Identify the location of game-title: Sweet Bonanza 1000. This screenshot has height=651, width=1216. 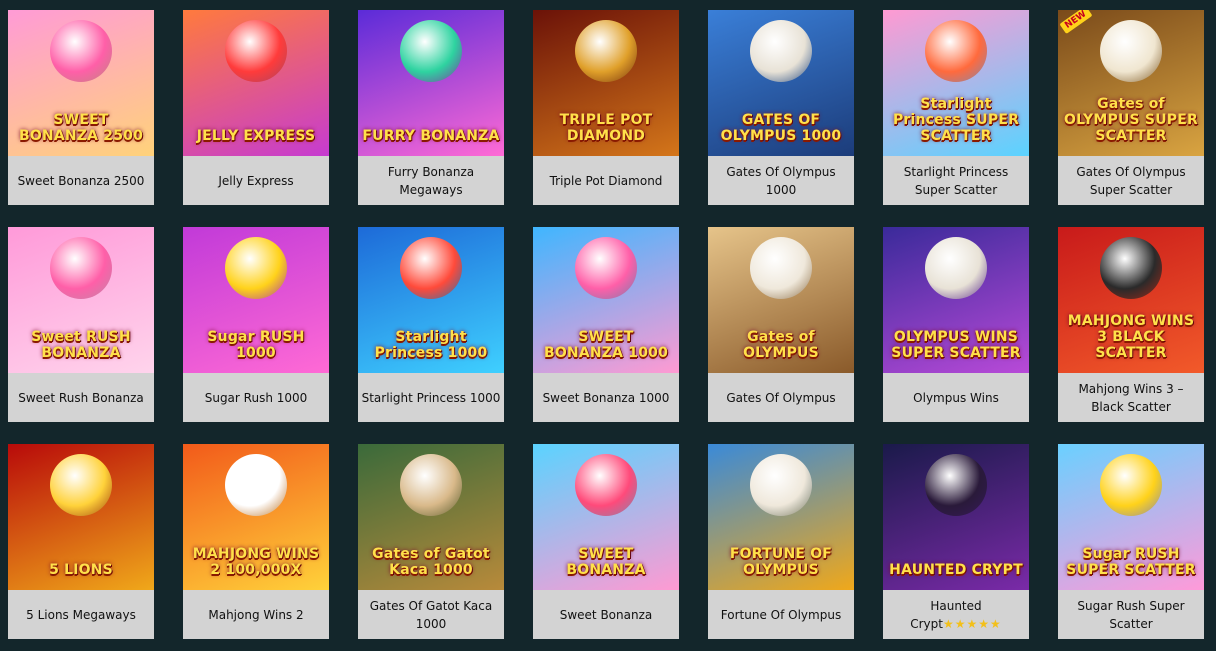
(606, 397).